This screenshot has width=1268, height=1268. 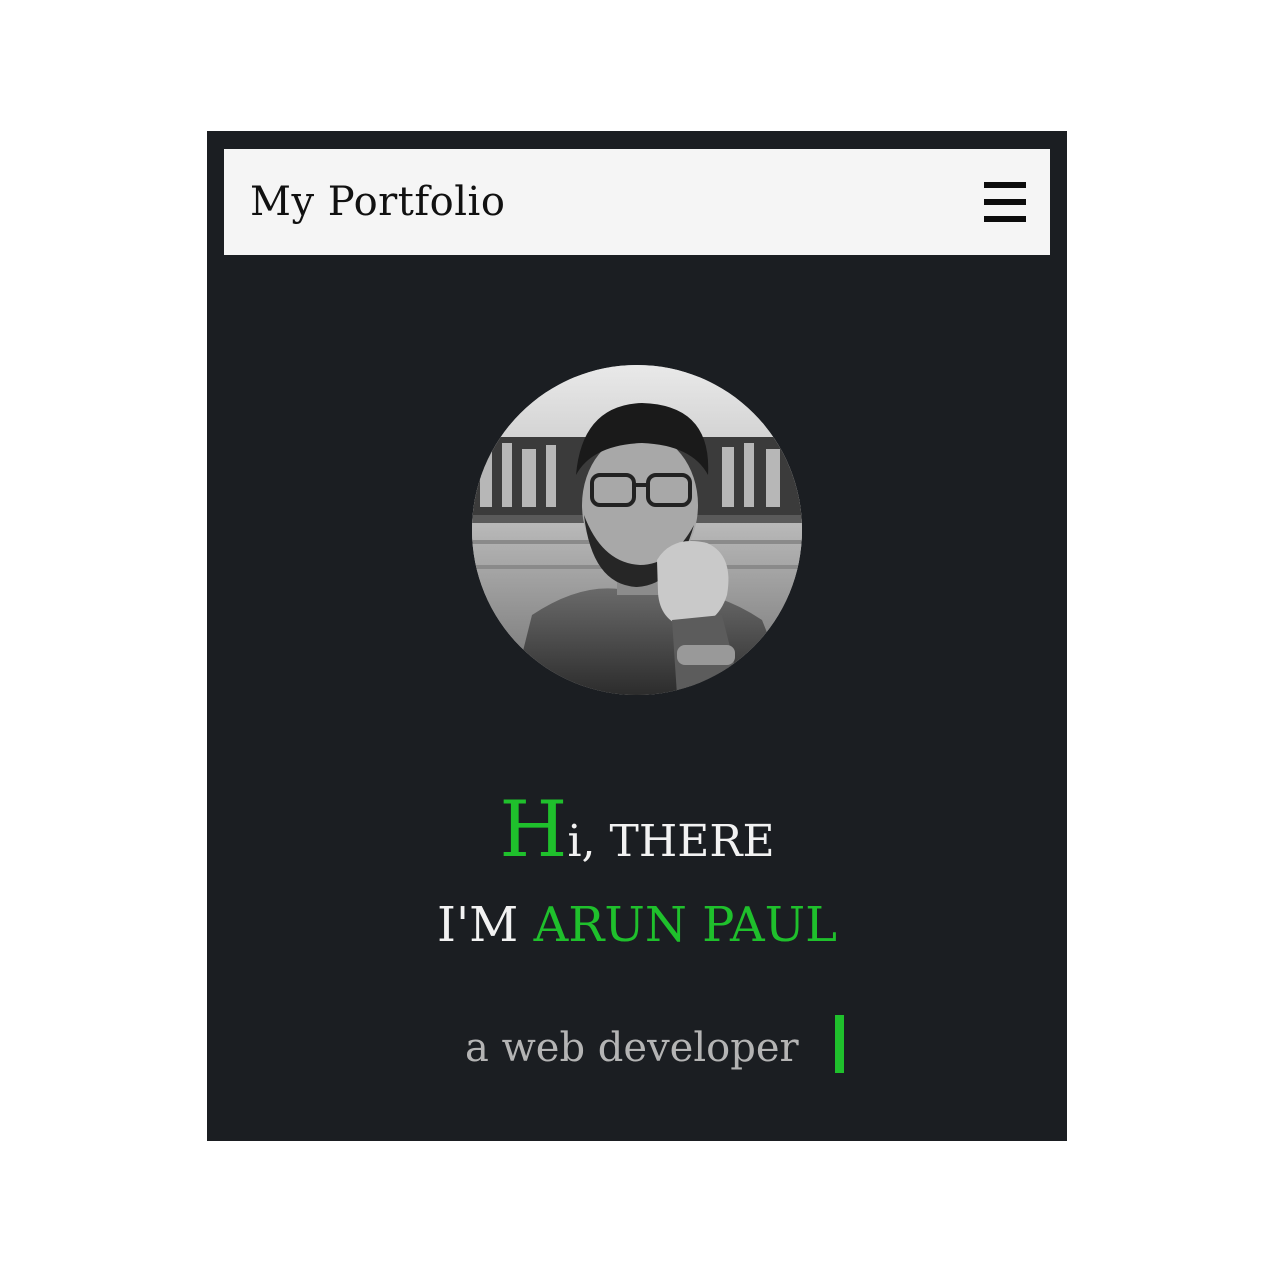 I want to click on avatar, so click(x=637, y=530).